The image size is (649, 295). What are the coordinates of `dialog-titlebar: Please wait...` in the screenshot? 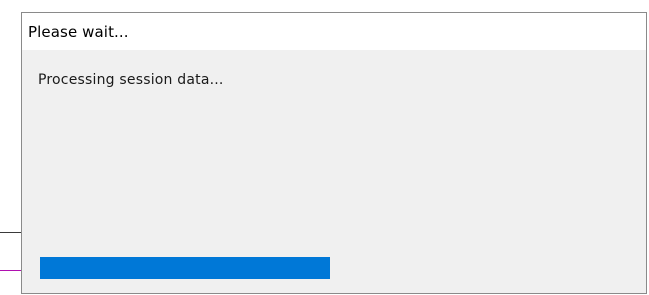 It's located at (334, 31).